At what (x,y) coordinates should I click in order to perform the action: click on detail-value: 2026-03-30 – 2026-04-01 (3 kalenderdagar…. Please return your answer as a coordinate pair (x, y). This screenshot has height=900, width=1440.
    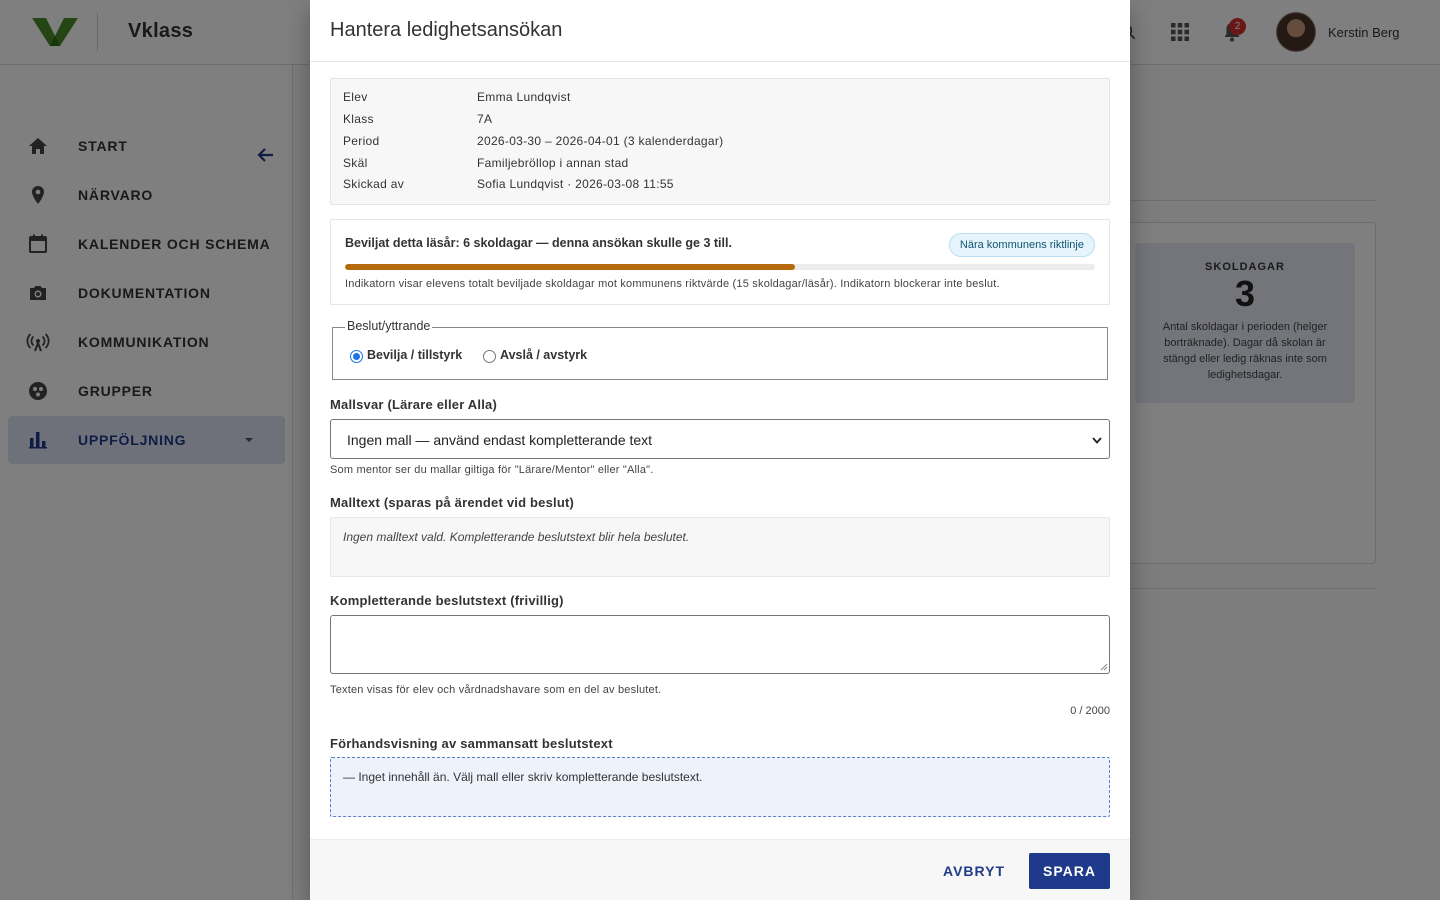
    Looking at the image, I should click on (600, 141).